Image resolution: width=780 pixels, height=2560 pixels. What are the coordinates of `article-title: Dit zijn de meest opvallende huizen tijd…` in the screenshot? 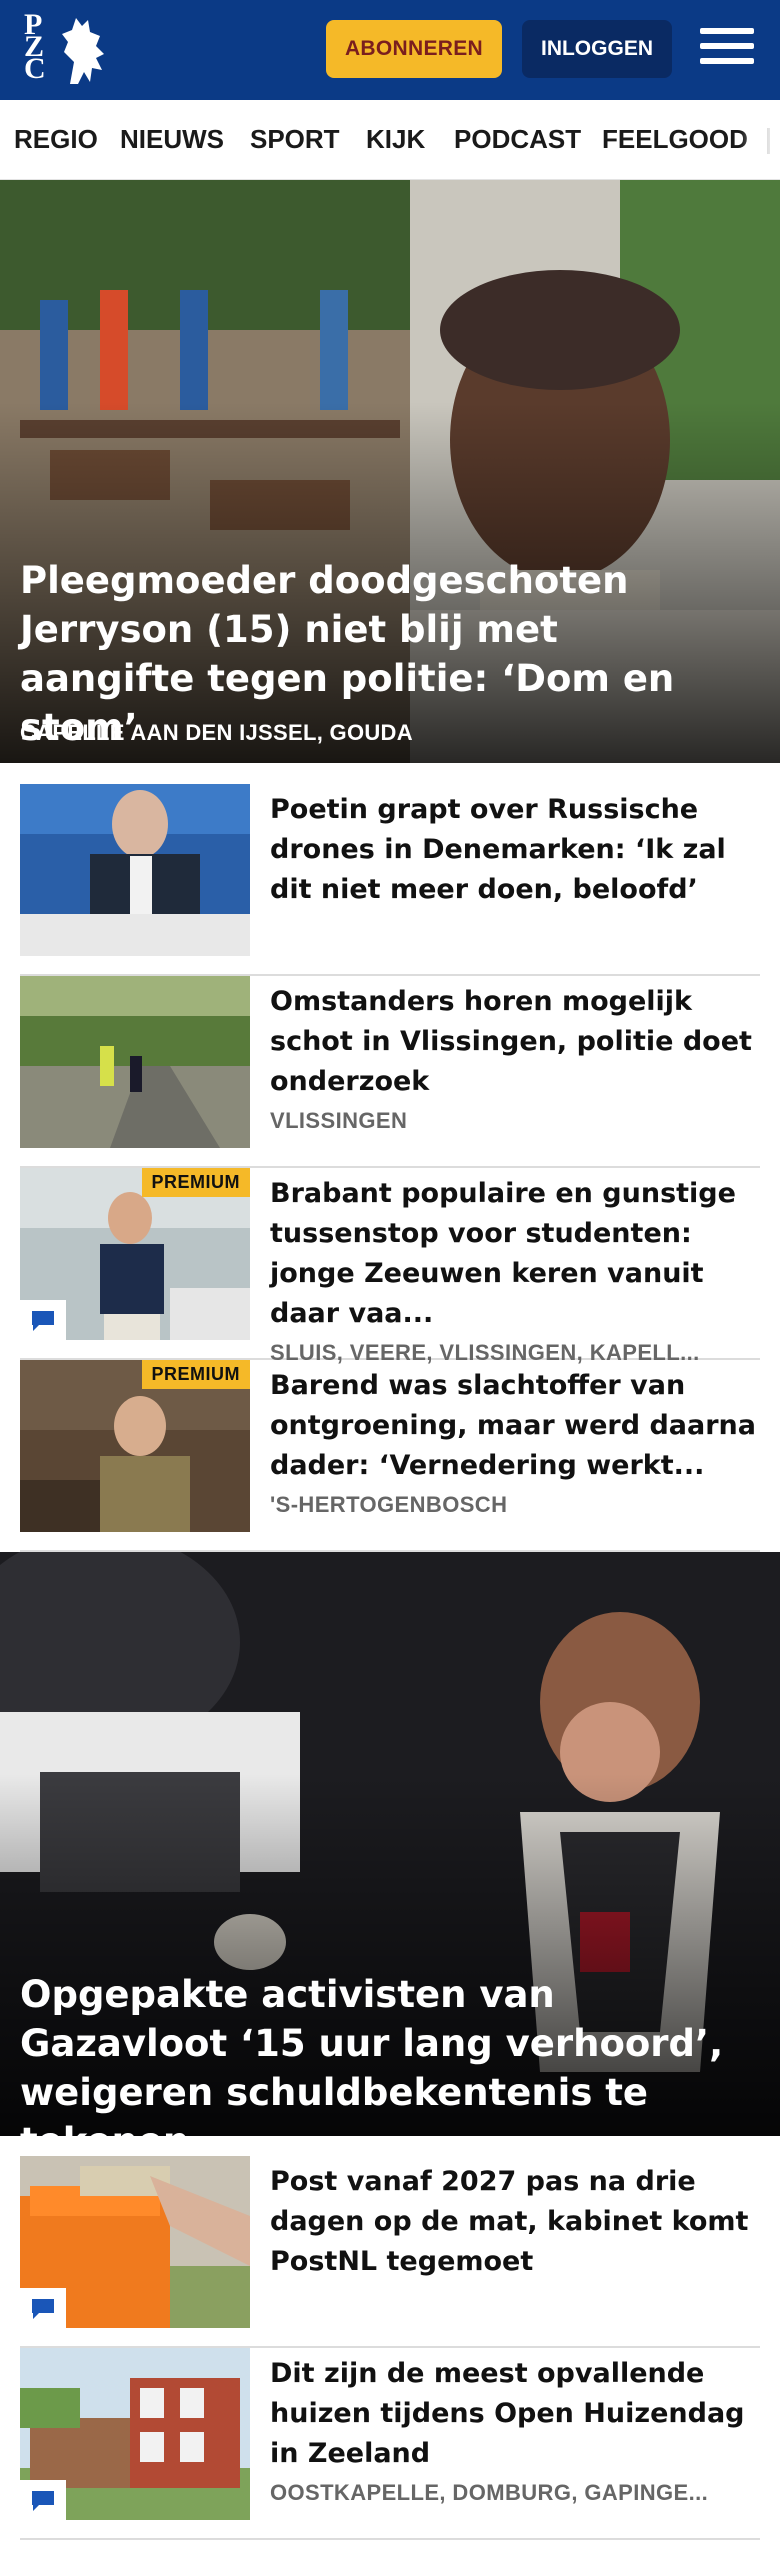 It's located at (515, 2414).